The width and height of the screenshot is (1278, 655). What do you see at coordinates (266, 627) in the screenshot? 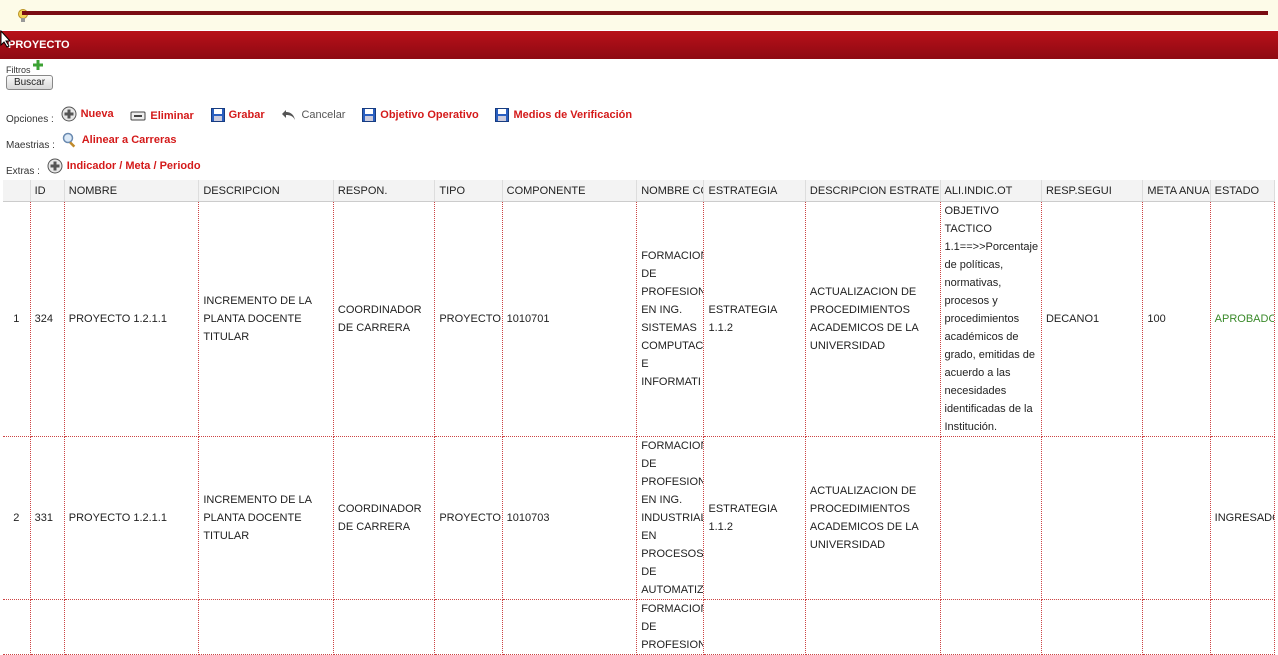
I see `cell-descripcion` at bounding box center [266, 627].